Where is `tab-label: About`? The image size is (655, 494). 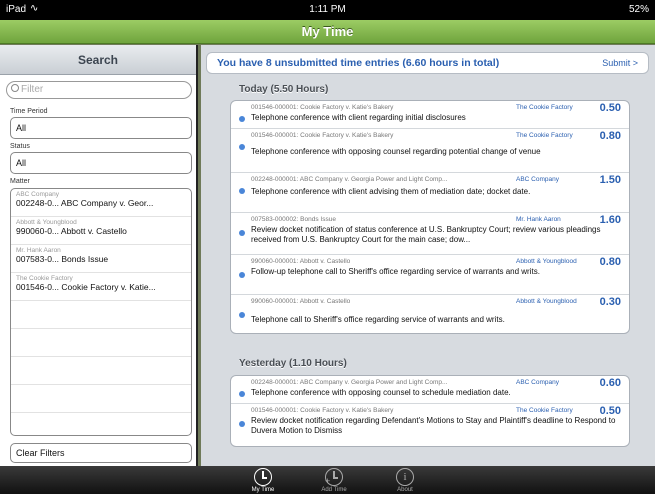 tab-label: About is located at coordinates (405, 490).